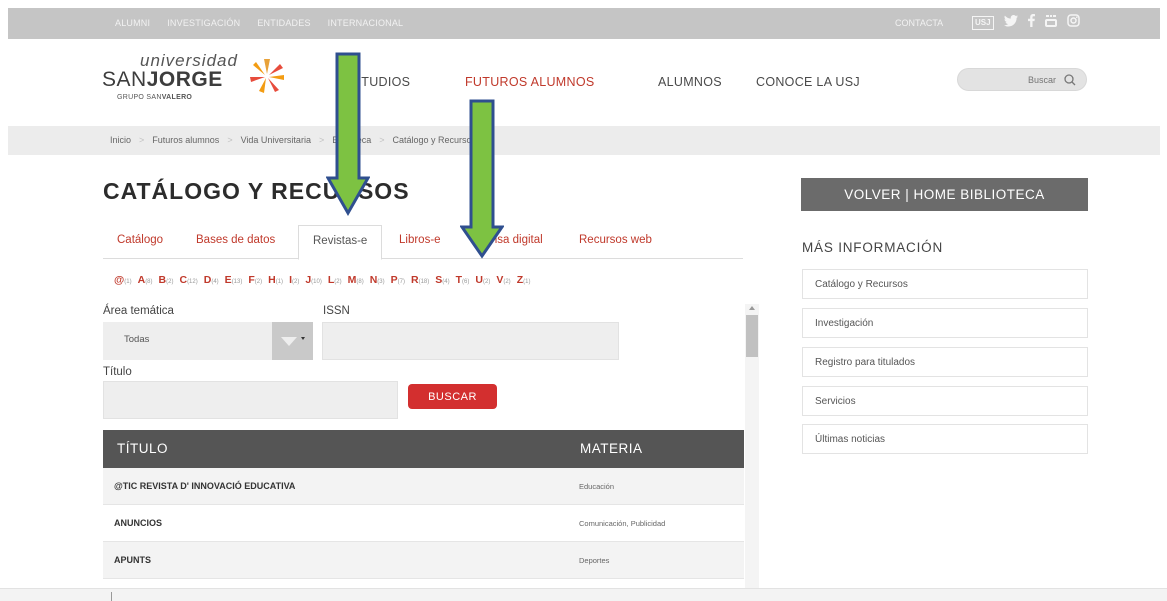  I want to click on breadcrumb-inicio: Inicio, so click(120, 140).